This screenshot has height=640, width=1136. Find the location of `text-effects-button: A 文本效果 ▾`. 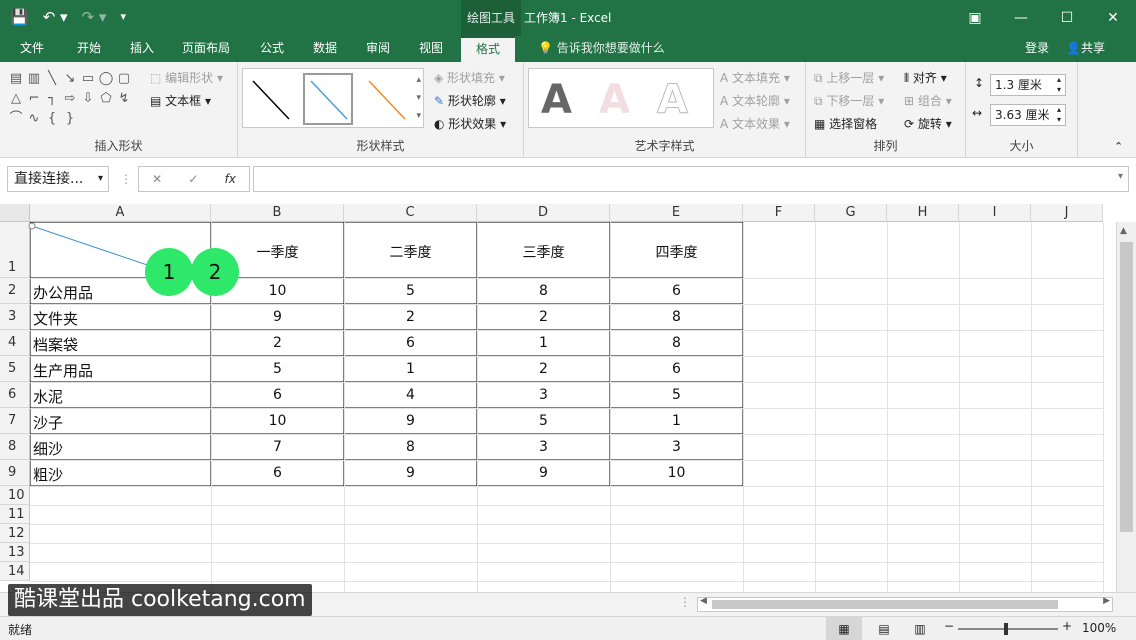

text-effects-button: A 文本效果 ▾ is located at coordinates (755, 123).